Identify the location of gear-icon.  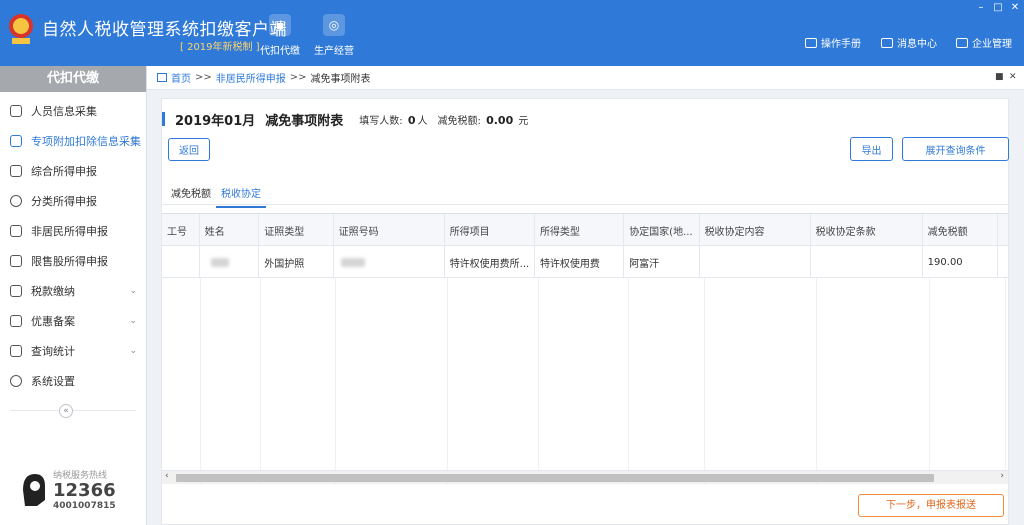
(16, 381).